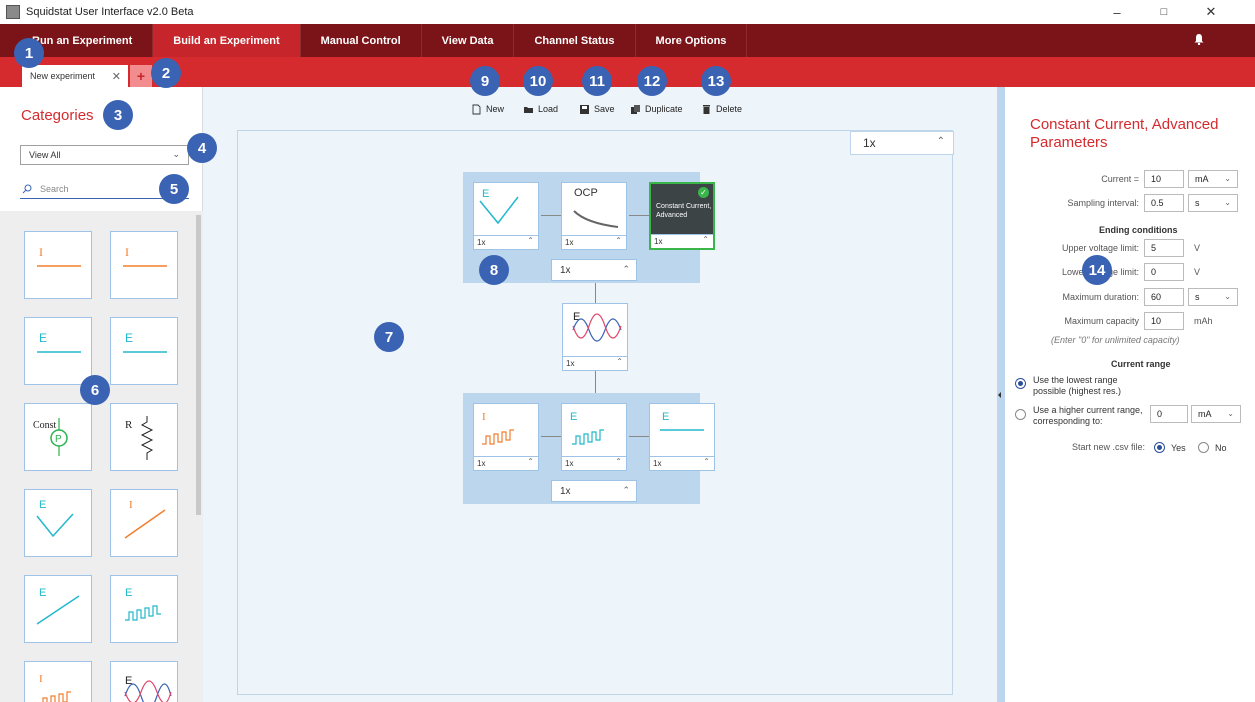 This screenshot has width=1255, height=702. I want to click on duration-unit-select: s ⌄, so click(1213, 297).